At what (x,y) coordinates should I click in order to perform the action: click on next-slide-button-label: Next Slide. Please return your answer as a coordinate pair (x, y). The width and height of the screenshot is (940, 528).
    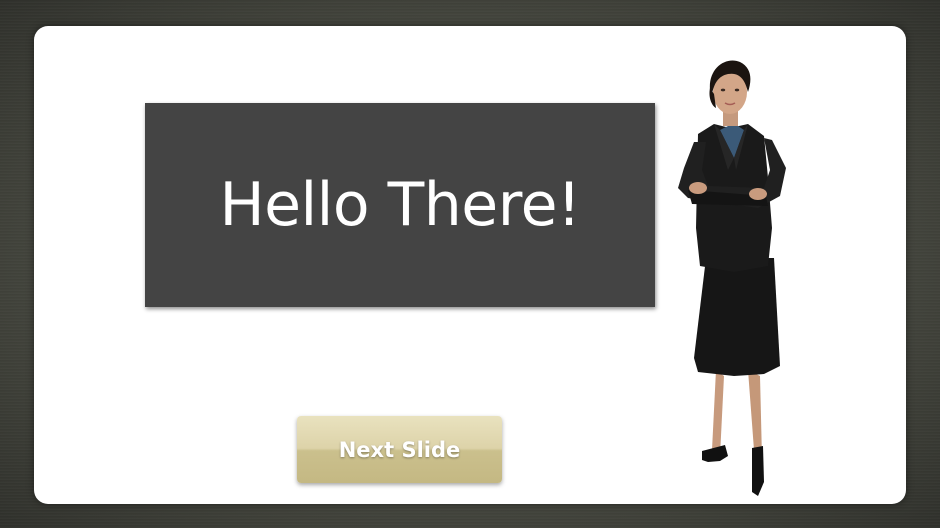
    Looking at the image, I should click on (399, 449).